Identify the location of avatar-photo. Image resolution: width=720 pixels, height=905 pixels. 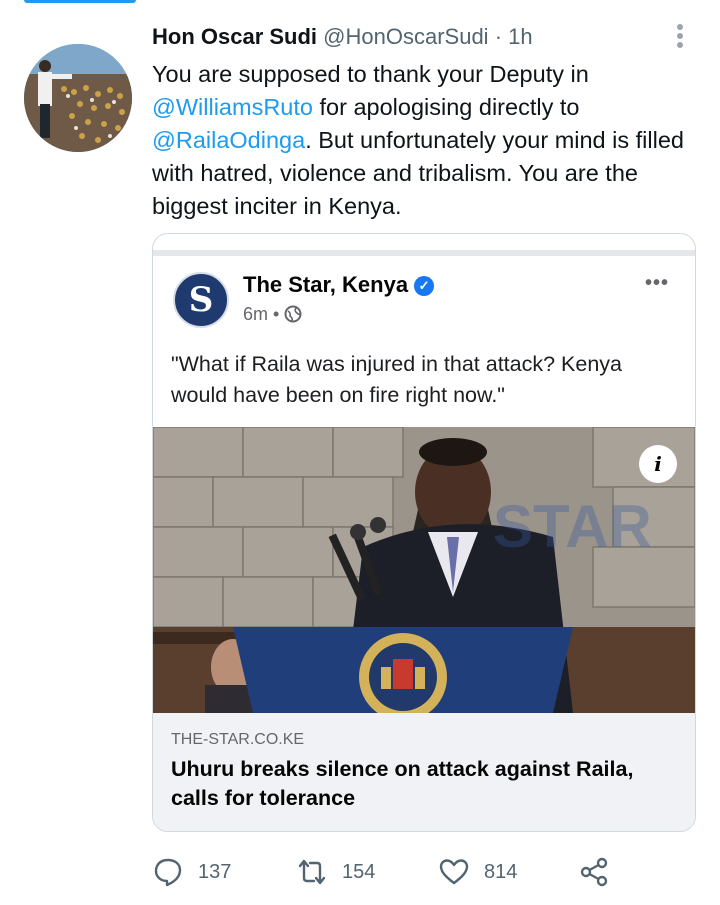
(78, 98).